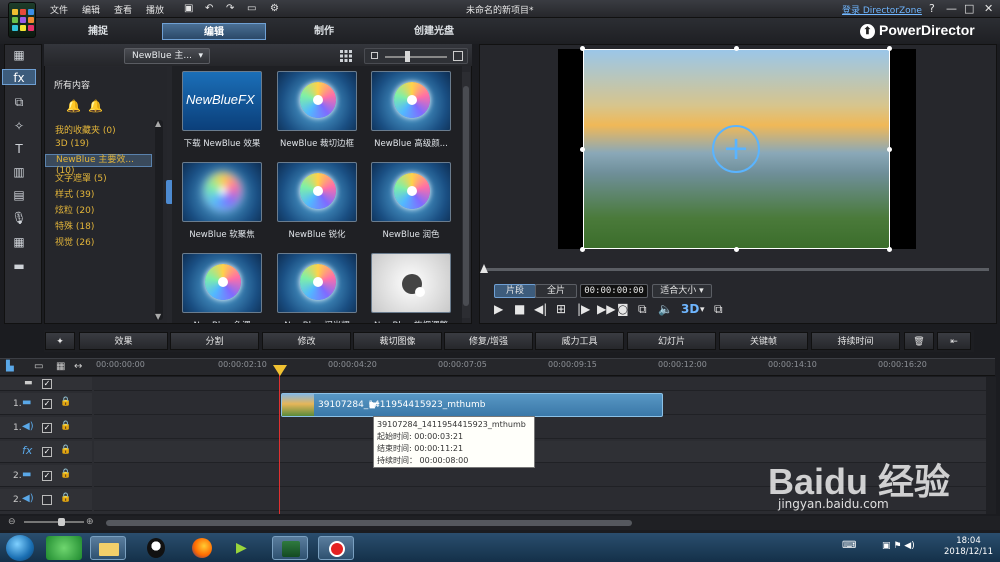 This screenshot has height=562, width=1000. Describe the element at coordinates (397, 341) in the screenshot. I see `crop-image-button: 裁切图像` at that location.